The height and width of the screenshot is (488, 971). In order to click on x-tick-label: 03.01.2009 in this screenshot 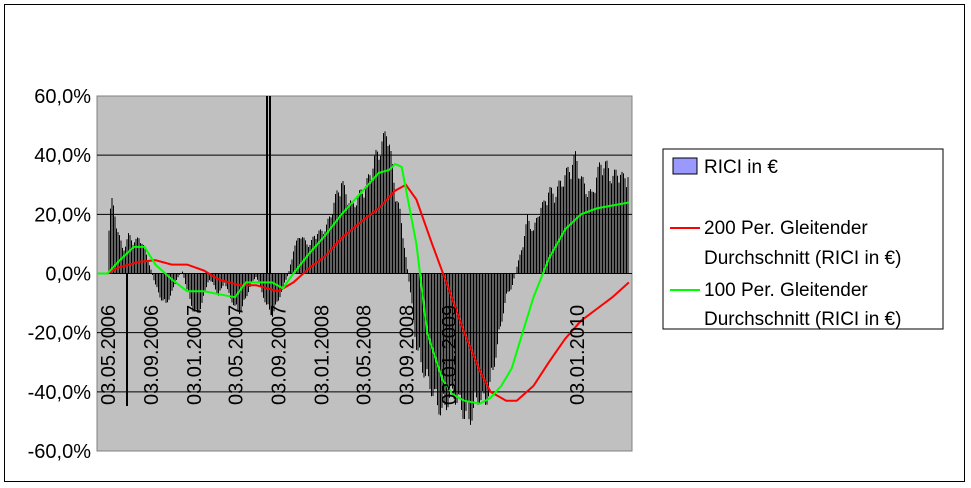, I will do `click(450, 355)`.